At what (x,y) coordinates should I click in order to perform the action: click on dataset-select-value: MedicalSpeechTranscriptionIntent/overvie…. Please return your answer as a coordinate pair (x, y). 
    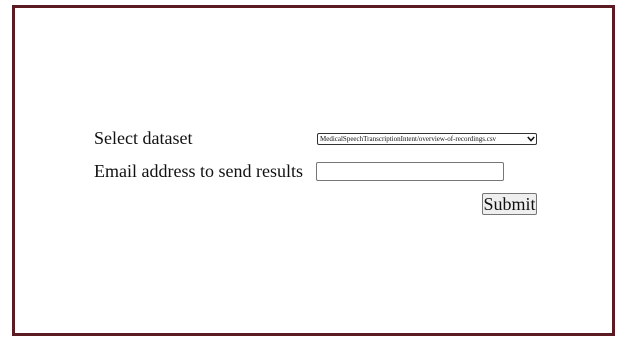
    Looking at the image, I should click on (408, 139).